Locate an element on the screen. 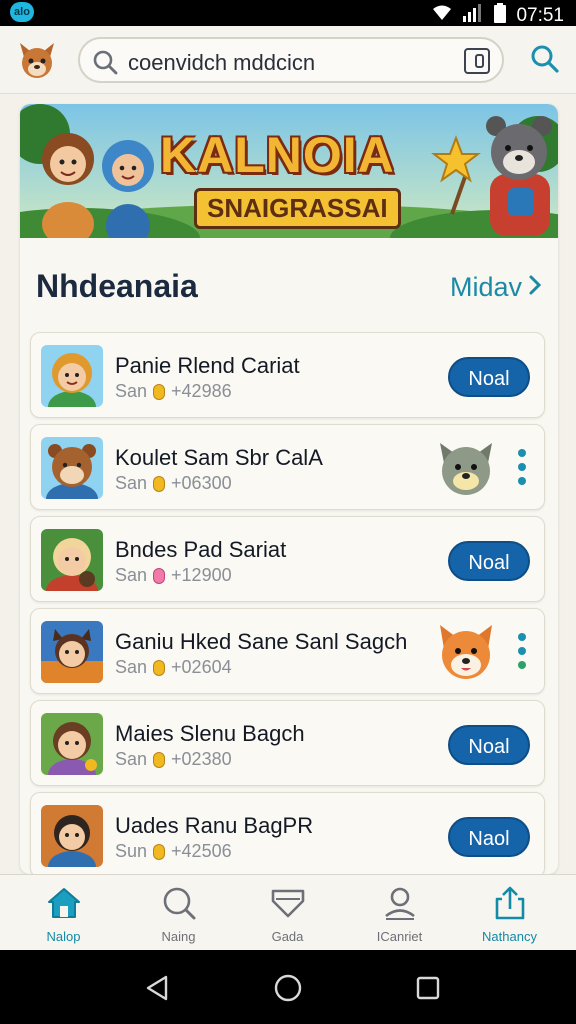 This screenshot has width=576, height=1024. system-navigation-bar is located at coordinates (288, 987).